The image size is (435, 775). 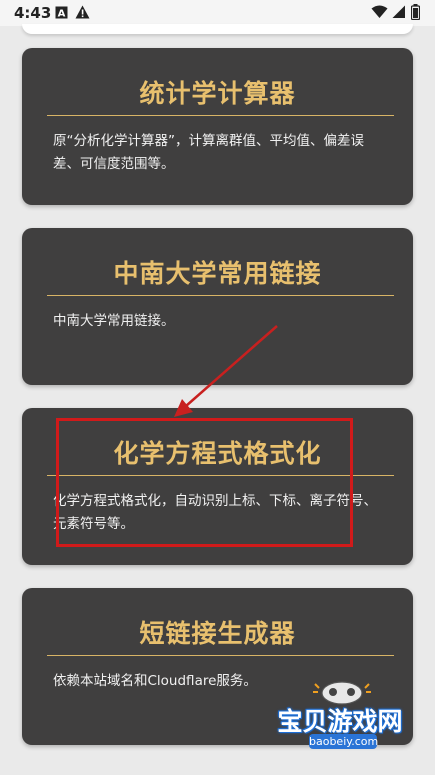 I want to click on watermark-url: baobeiy.com, so click(x=344, y=741).